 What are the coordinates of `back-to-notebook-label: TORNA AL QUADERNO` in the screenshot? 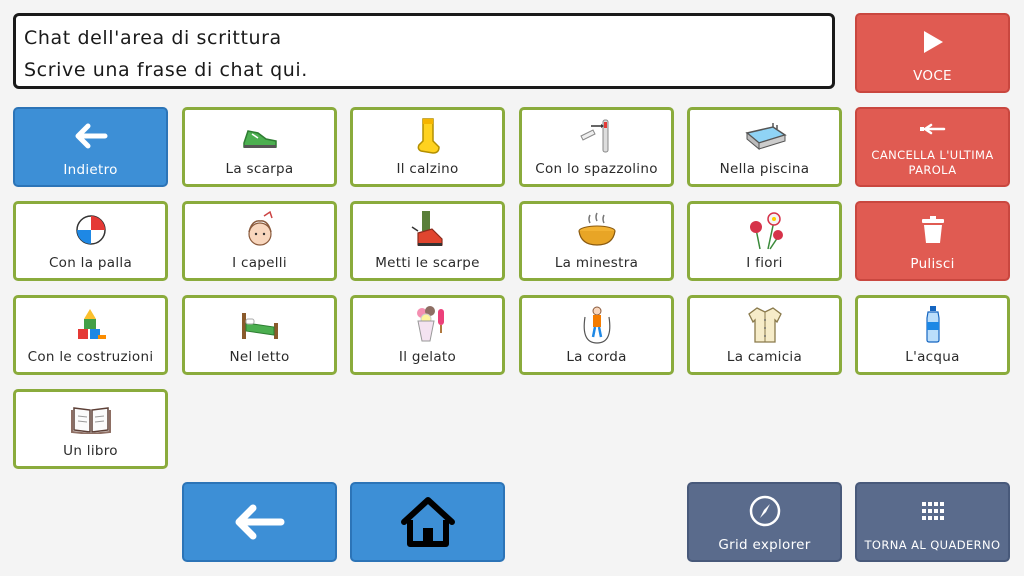 It's located at (932, 545).